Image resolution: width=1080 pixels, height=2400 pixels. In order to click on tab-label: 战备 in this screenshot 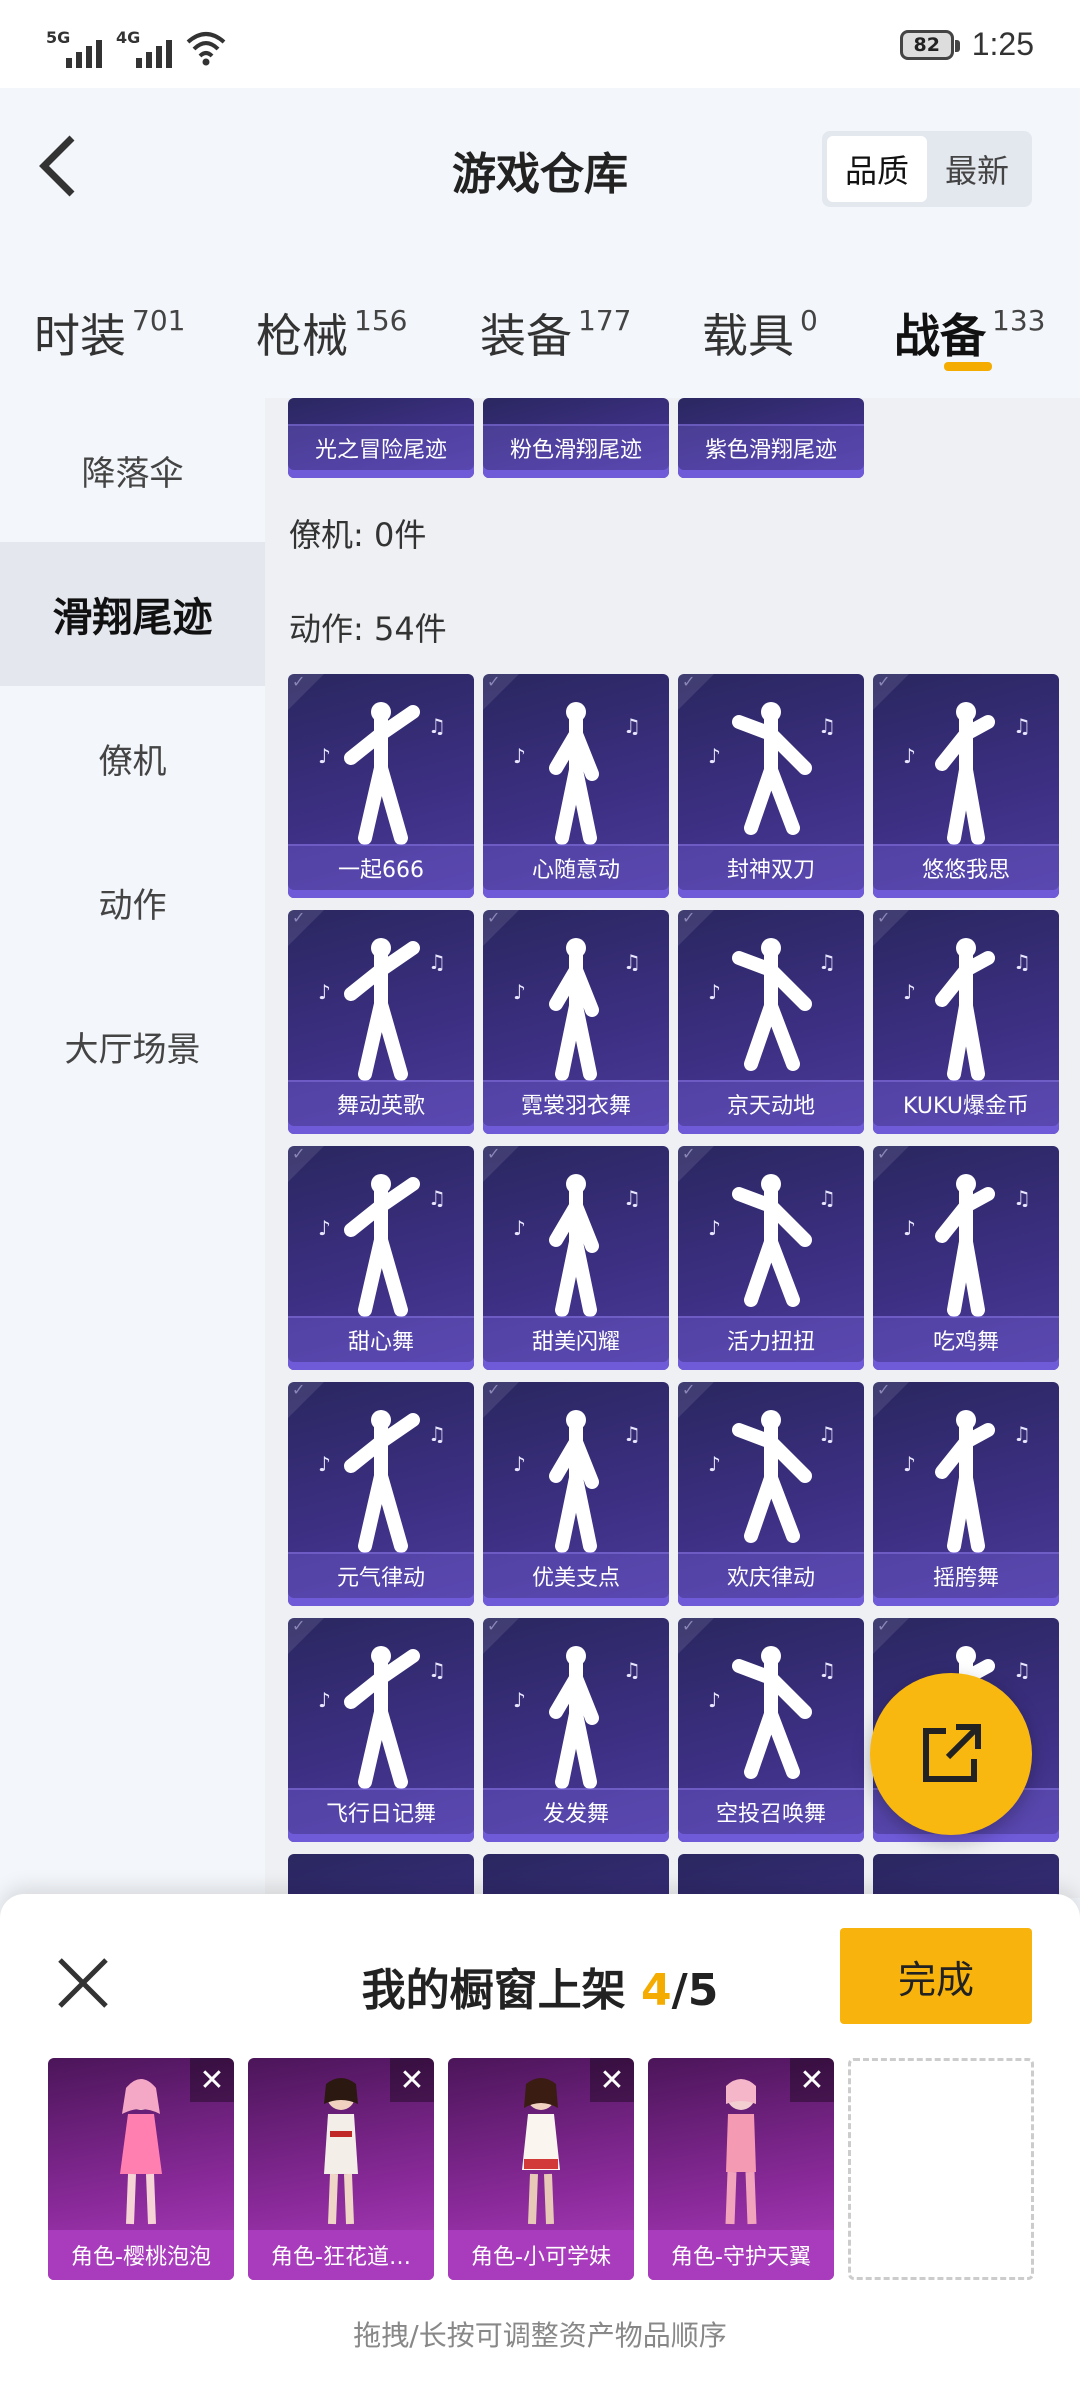, I will do `click(940, 336)`.